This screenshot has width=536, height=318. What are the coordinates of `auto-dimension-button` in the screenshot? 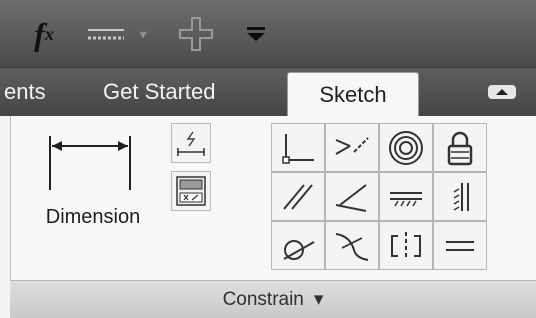 It's located at (191, 143).